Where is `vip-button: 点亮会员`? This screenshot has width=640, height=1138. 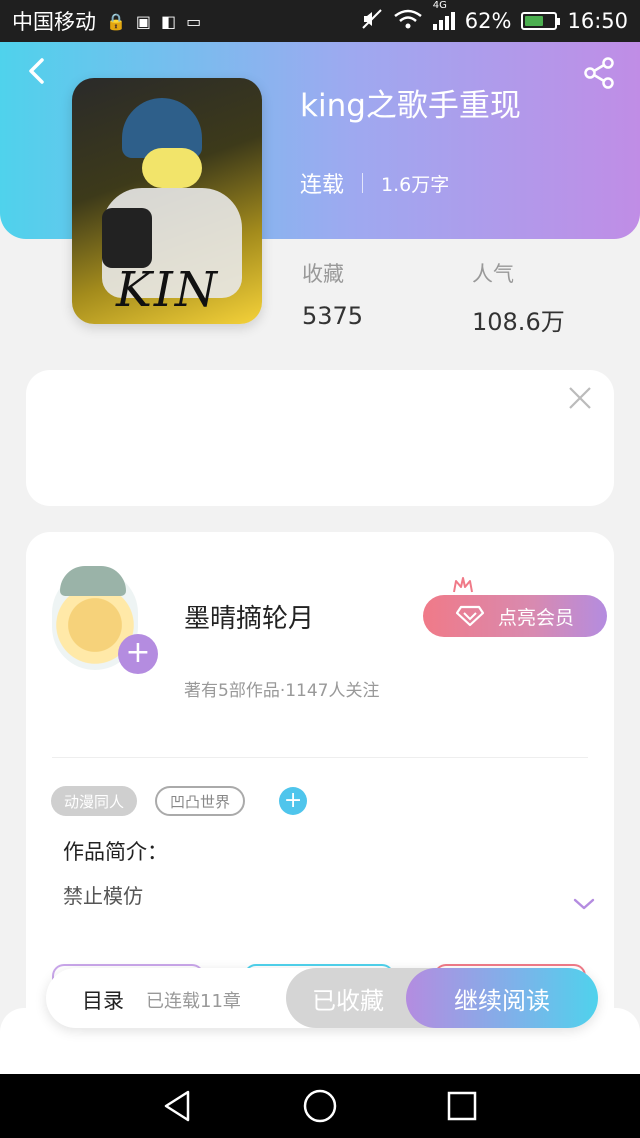
vip-button: 点亮会员 is located at coordinates (515, 616).